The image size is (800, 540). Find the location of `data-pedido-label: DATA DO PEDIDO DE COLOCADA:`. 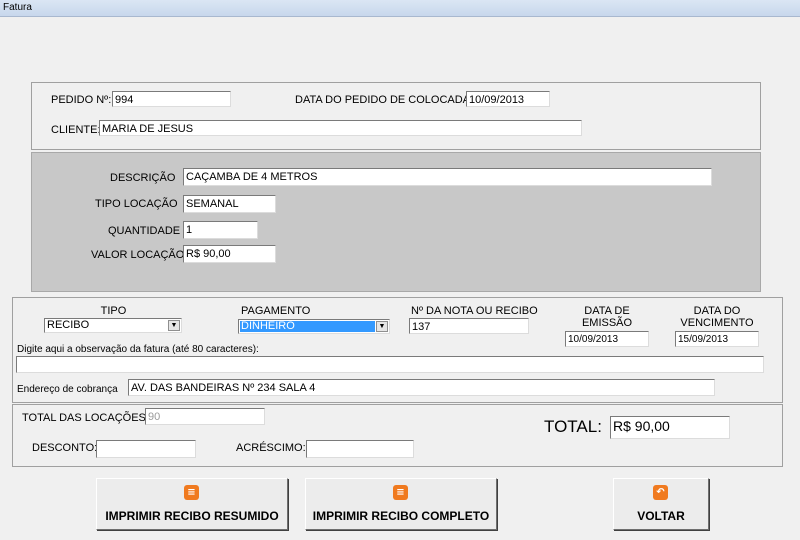

data-pedido-label: DATA DO PEDIDO DE COLOCADA: is located at coordinates (384, 100).